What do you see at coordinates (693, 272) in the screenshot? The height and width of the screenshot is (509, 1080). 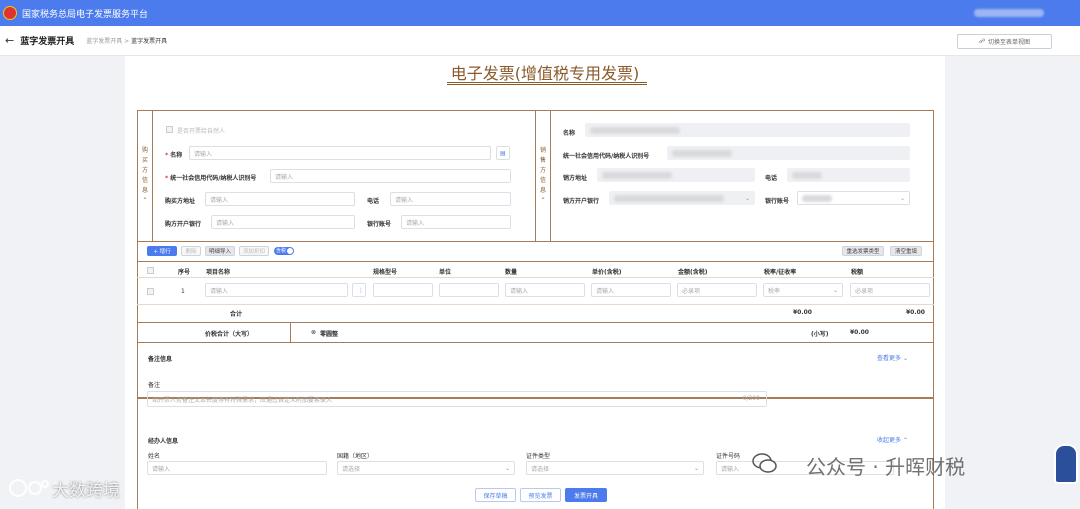 I see `col-amount: 金额(含税)` at bounding box center [693, 272].